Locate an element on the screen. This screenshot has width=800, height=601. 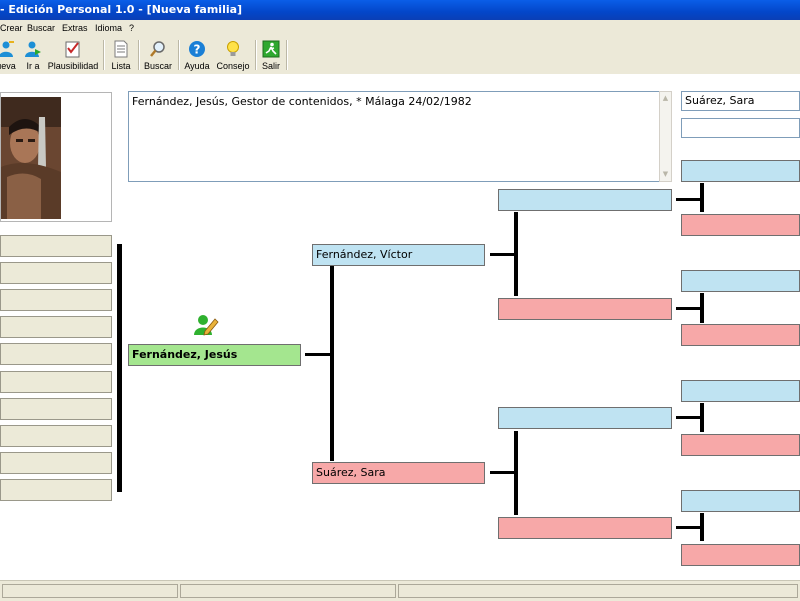
person-photo is located at coordinates (31, 158).